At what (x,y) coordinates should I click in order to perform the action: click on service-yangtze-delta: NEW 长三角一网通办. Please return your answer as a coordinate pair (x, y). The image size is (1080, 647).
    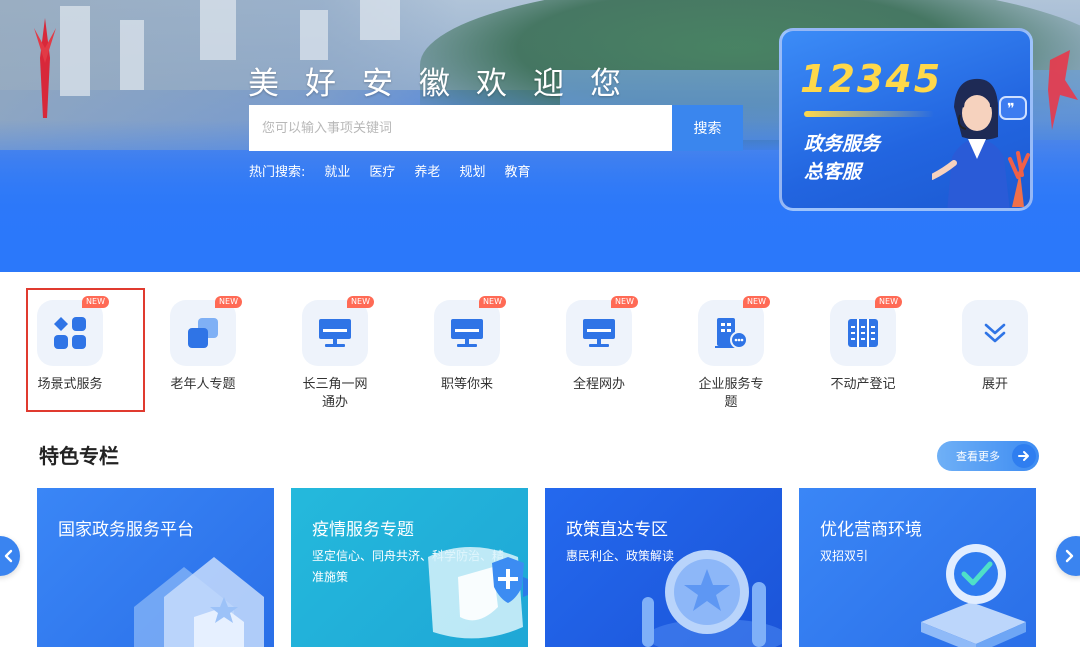
    Looking at the image, I should click on (335, 354).